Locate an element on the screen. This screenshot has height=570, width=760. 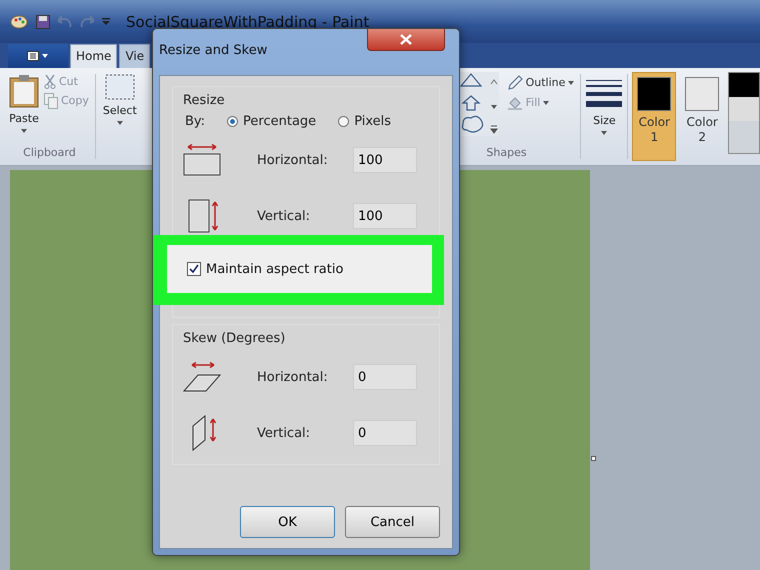
pencil-icon is located at coordinates (514, 82).